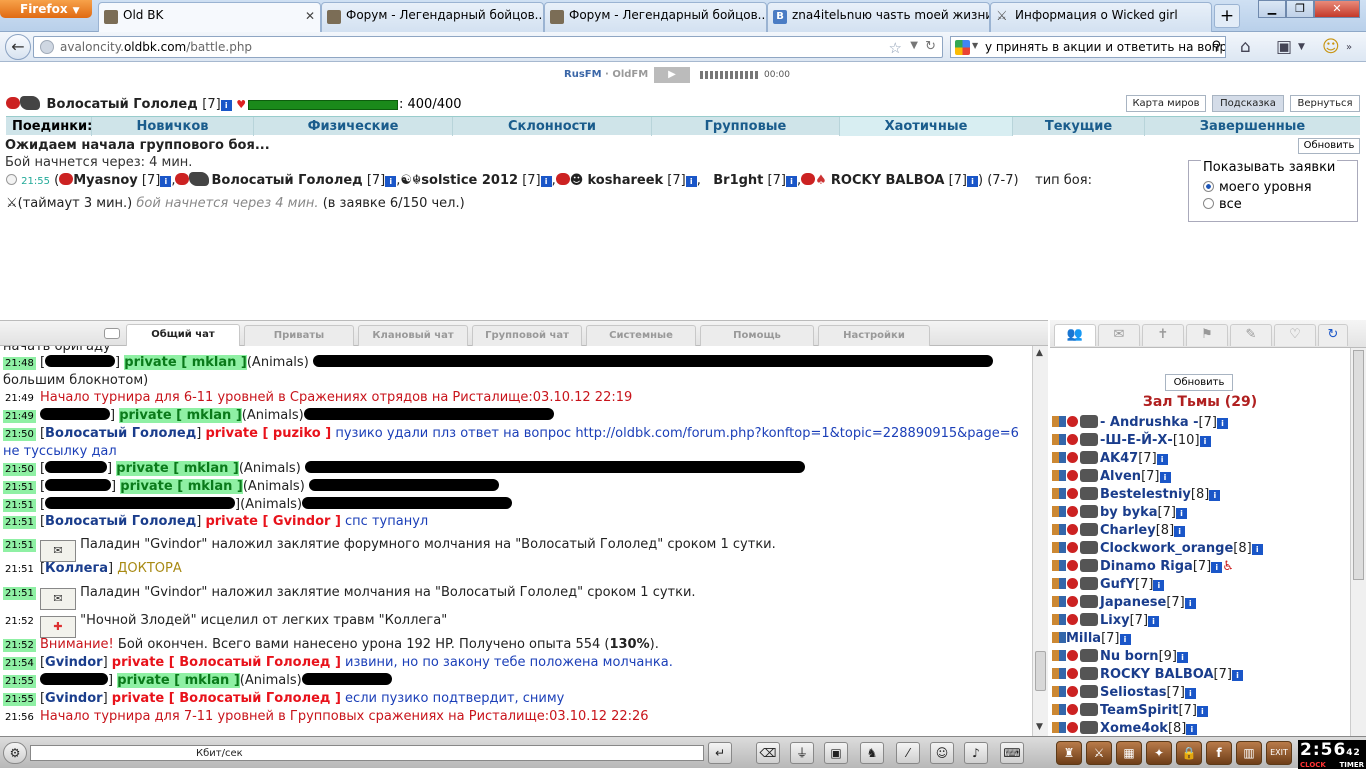  What do you see at coordinates (1119, 458) in the screenshot?
I see `user-name: AK47` at bounding box center [1119, 458].